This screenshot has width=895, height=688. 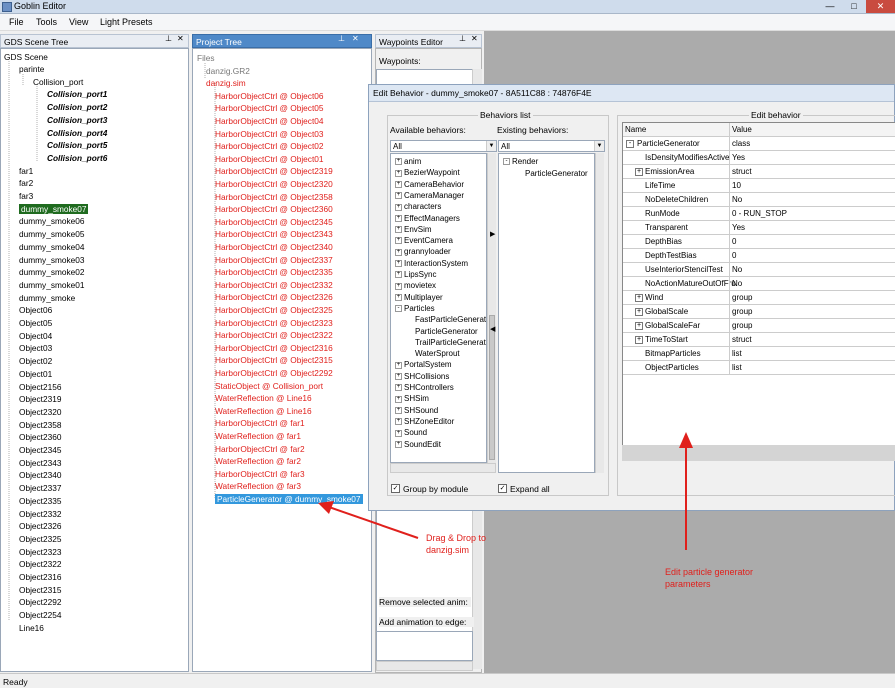 What do you see at coordinates (447, 680) in the screenshot?
I see `status-bar: Ready` at bounding box center [447, 680].